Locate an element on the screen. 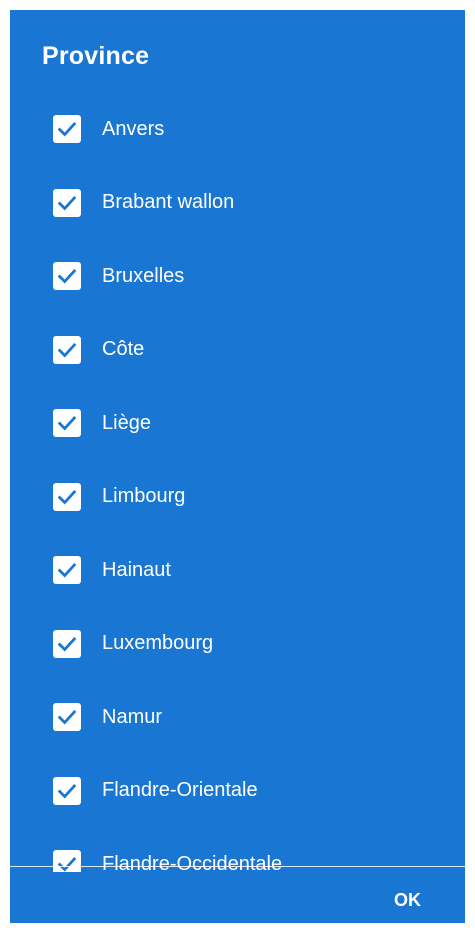 The image size is (475, 933). item-label: Limbourg is located at coordinates (144, 496).